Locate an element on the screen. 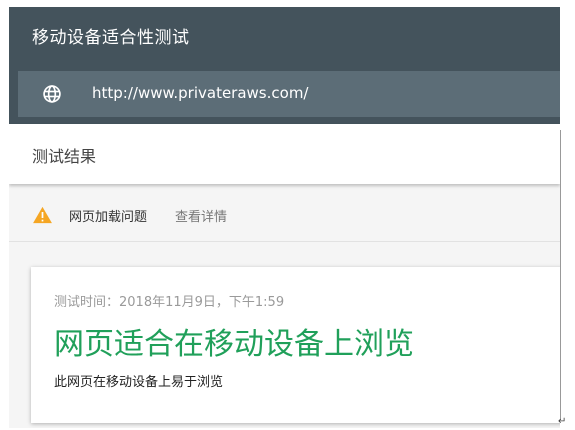 The height and width of the screenshot is (430, 575). view-details-link: 查看详情 is located at coordinates (201, 215).